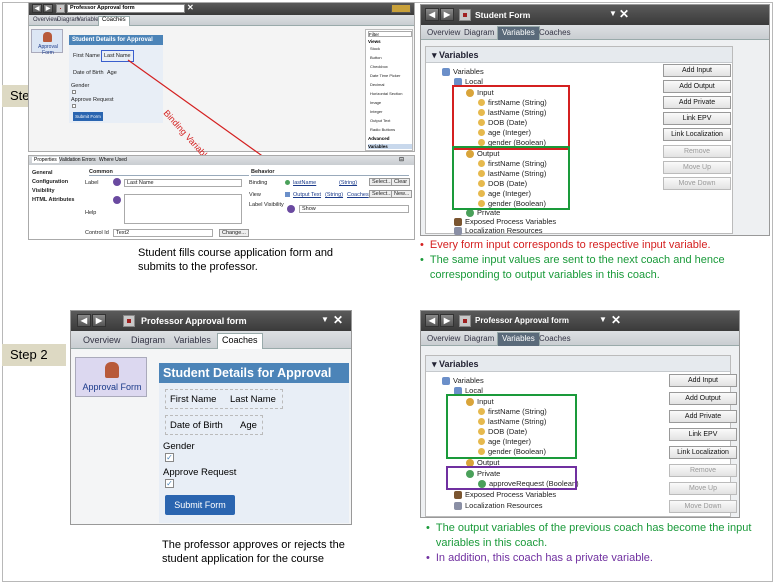 This screenshot has width=775, height=584. I want to click on label-binding-icon, so click(117, 182).